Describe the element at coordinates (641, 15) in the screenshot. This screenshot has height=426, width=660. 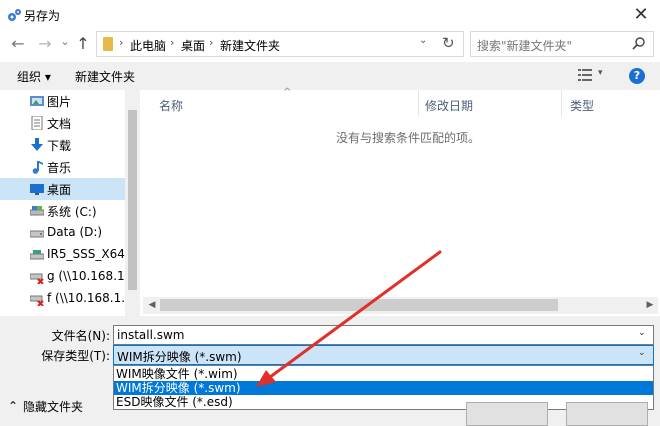
I see `close-button: ✕` at that location.